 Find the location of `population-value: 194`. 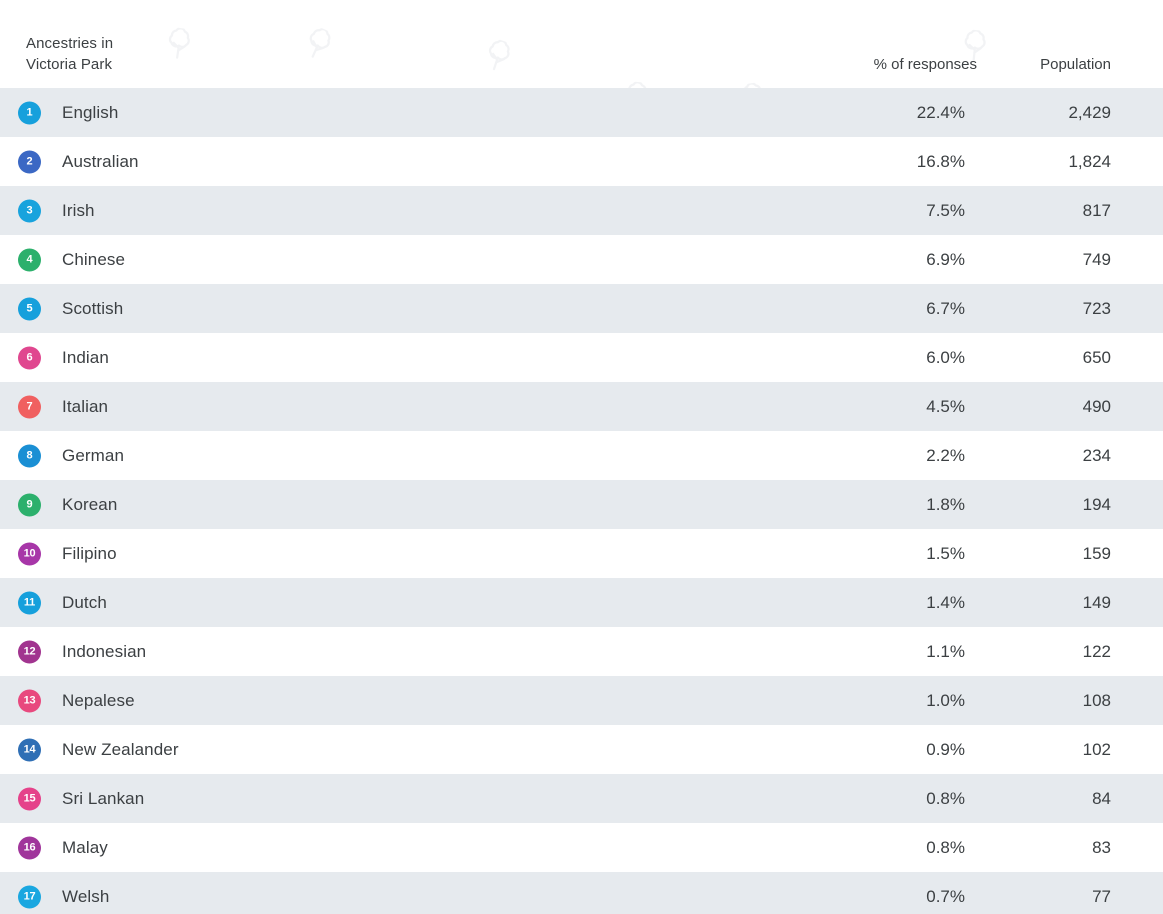

population-value: 194 is located at coordinates (1096, 504).